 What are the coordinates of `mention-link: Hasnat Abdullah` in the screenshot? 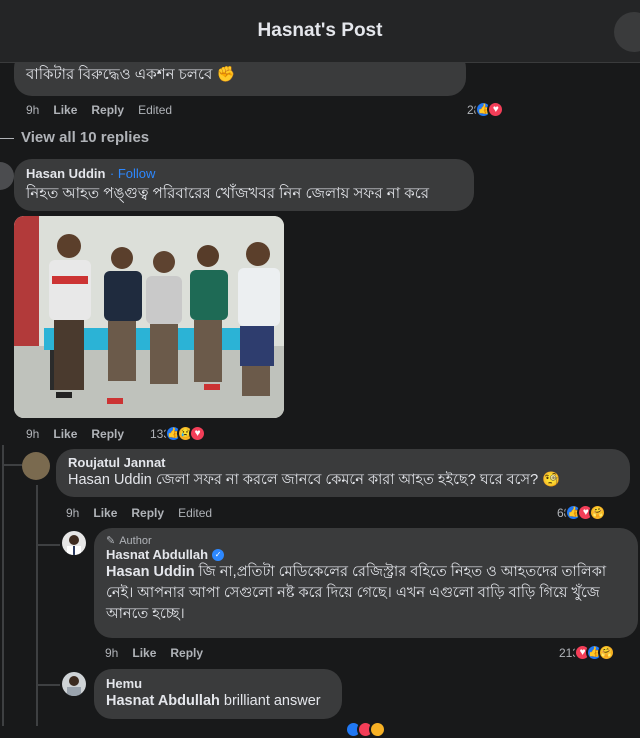 It's located at (163, 701).